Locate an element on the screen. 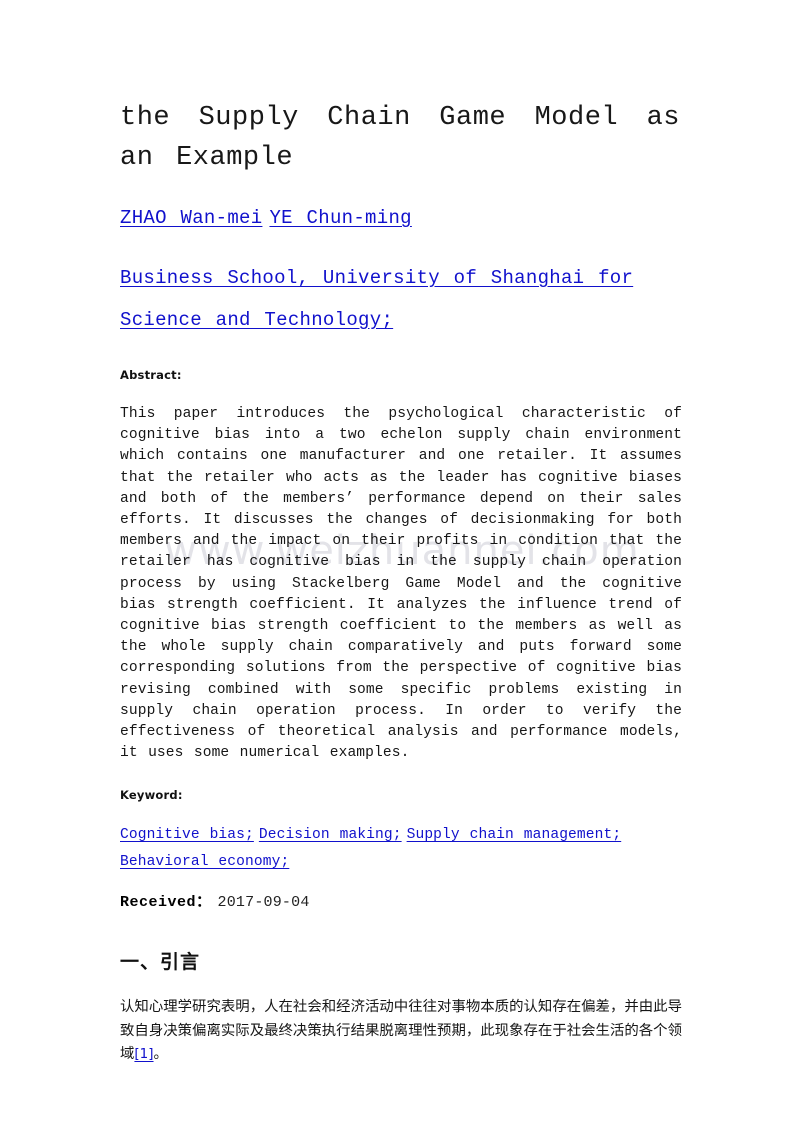 The width and height of the screenshot is (800, 1132). reference-link-1: [1] is located at coordinates (143, 1054).